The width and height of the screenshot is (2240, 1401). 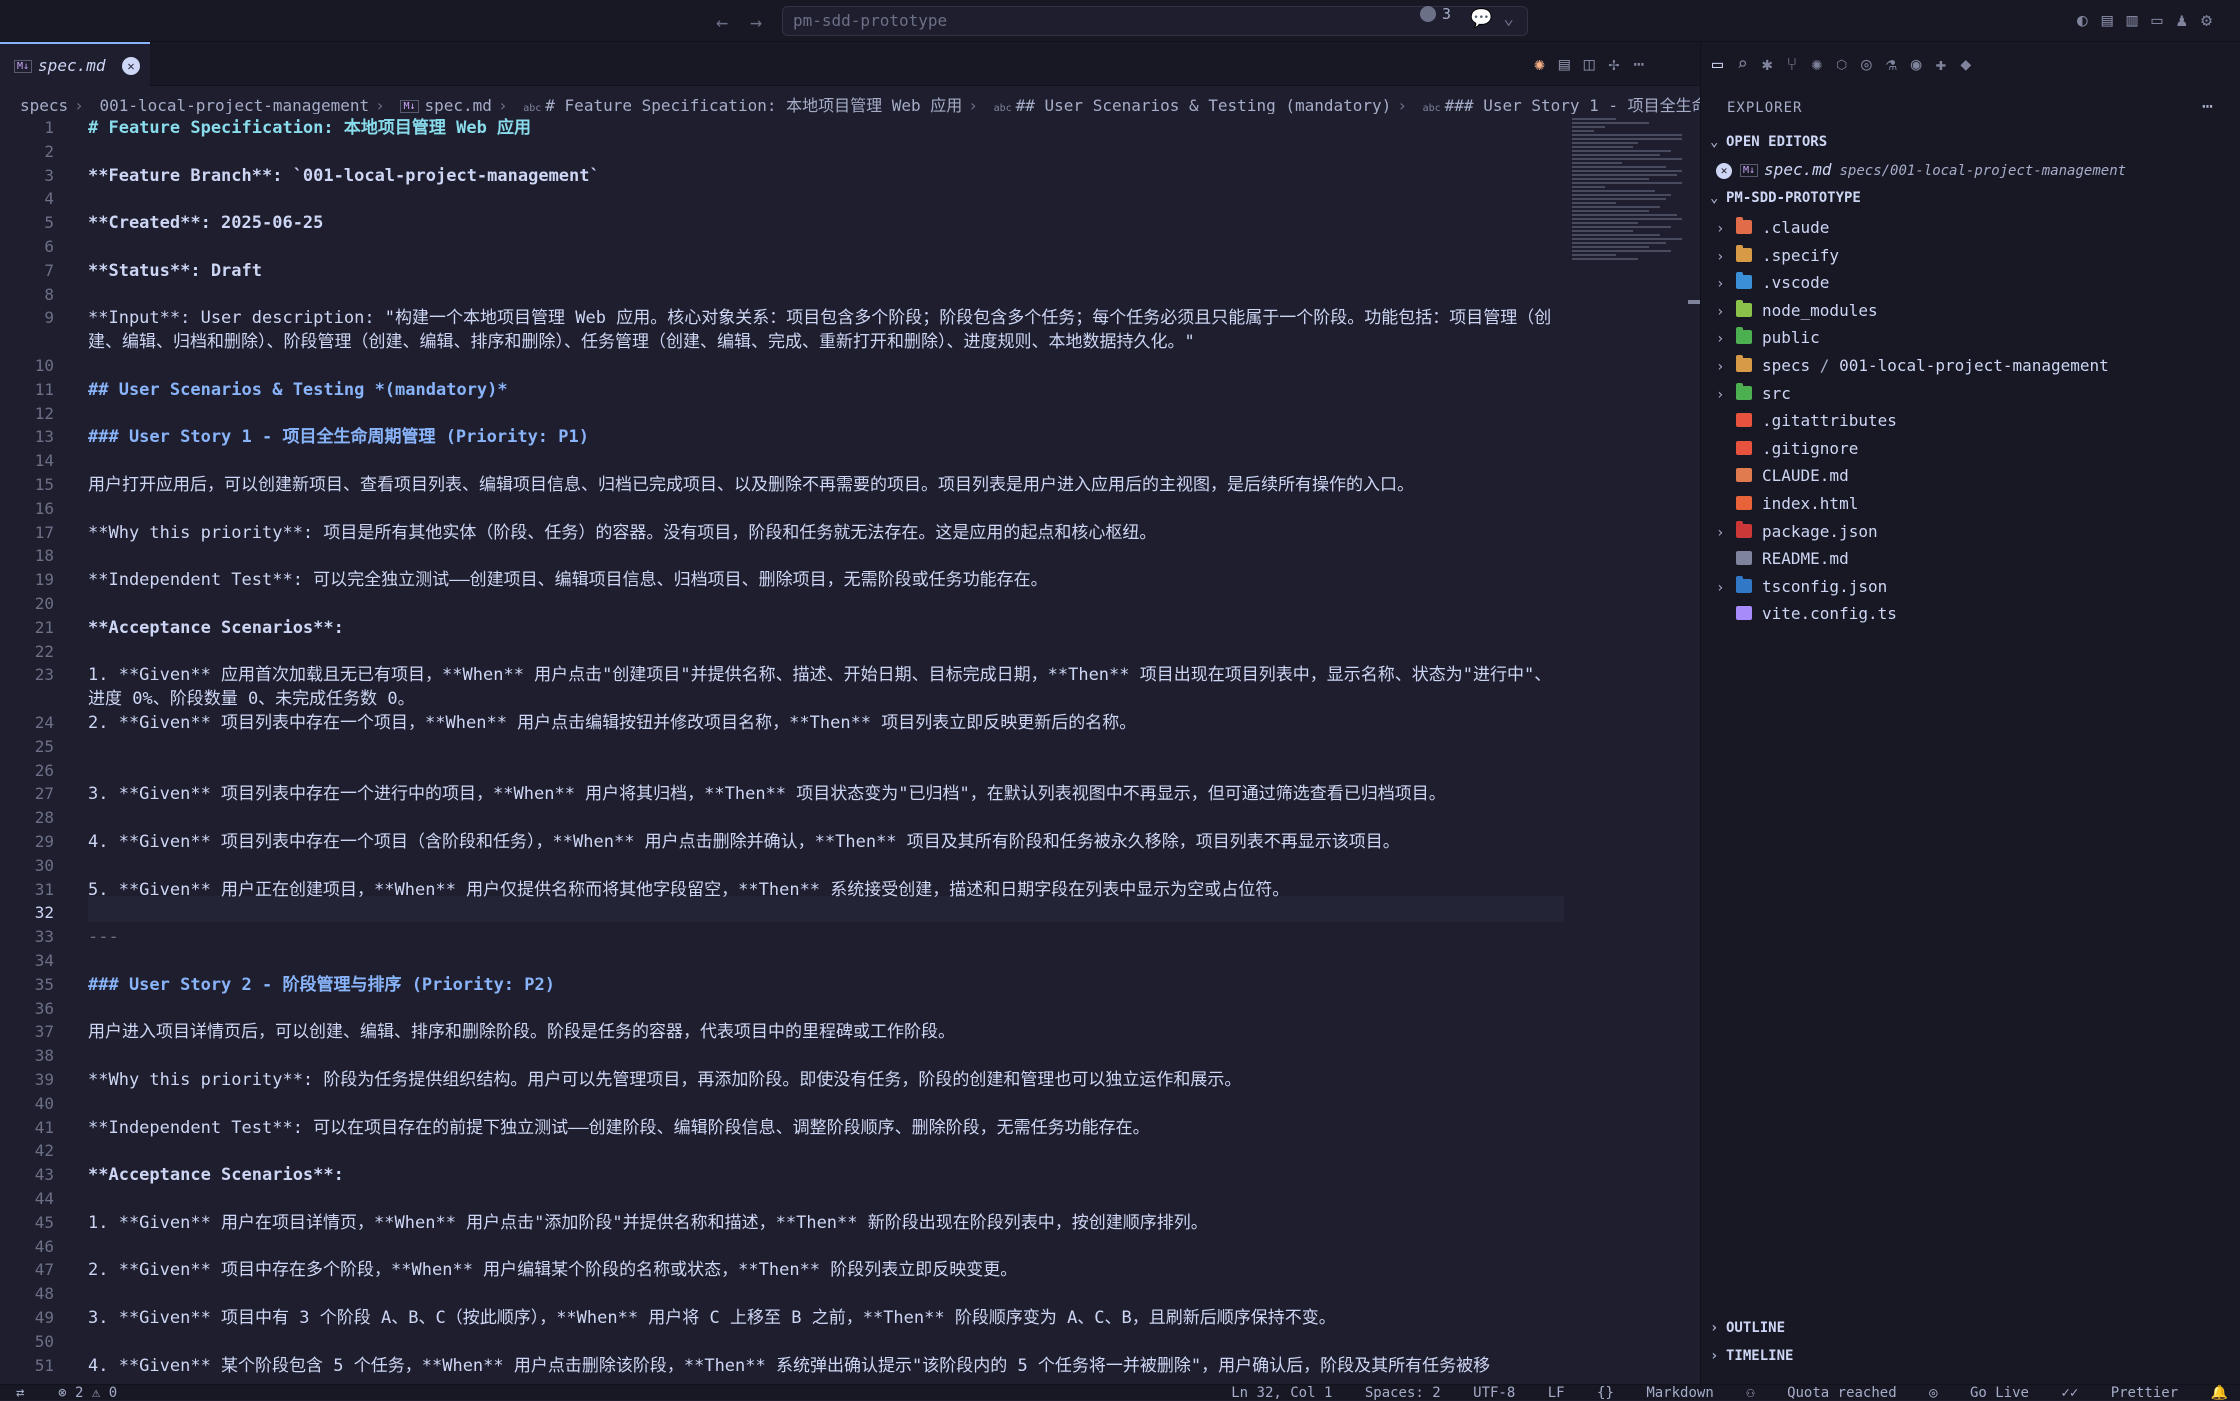 What do you see at coordinates (2114, 20) in the screenshot?
I see `layout-icon: ▤` at bounding box center [2114, 20].